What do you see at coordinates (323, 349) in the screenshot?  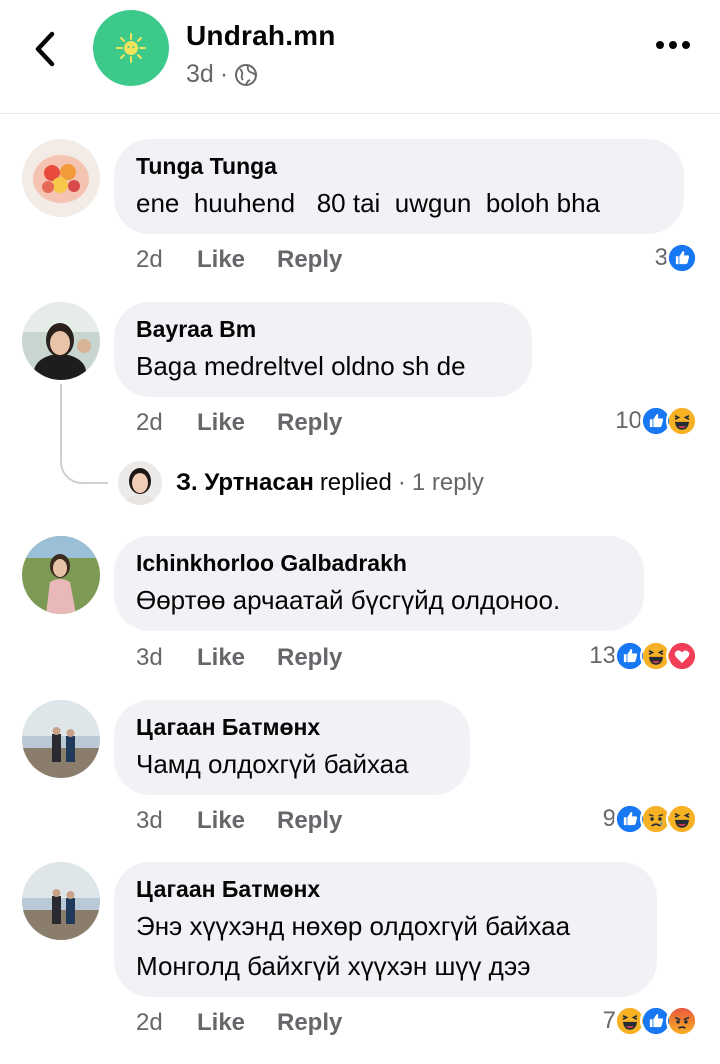 I see `comment-bubble: Bayraa Bm Baga medreltvel oldno sh de` at bounding box center [323, 349].